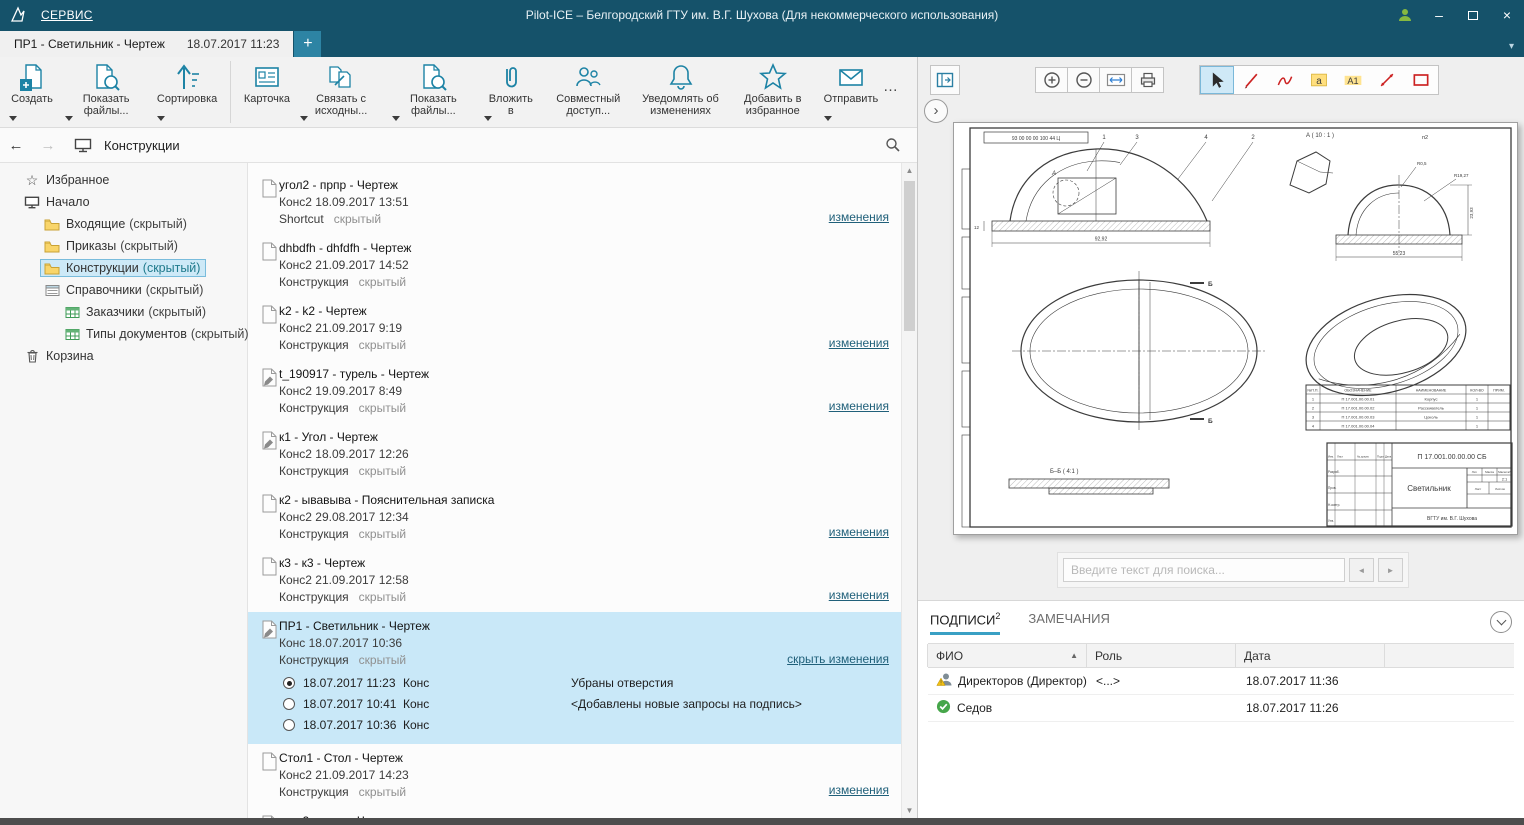 The height and width of the screenshot is (825, 1524). I want to click on next-result-button: ►, so click(1390, 570).